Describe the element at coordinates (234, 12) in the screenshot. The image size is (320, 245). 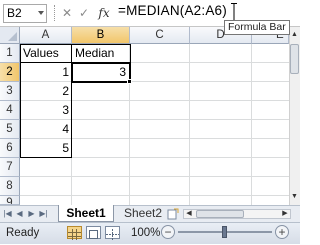
I see `text-cursor-icon` at that location.